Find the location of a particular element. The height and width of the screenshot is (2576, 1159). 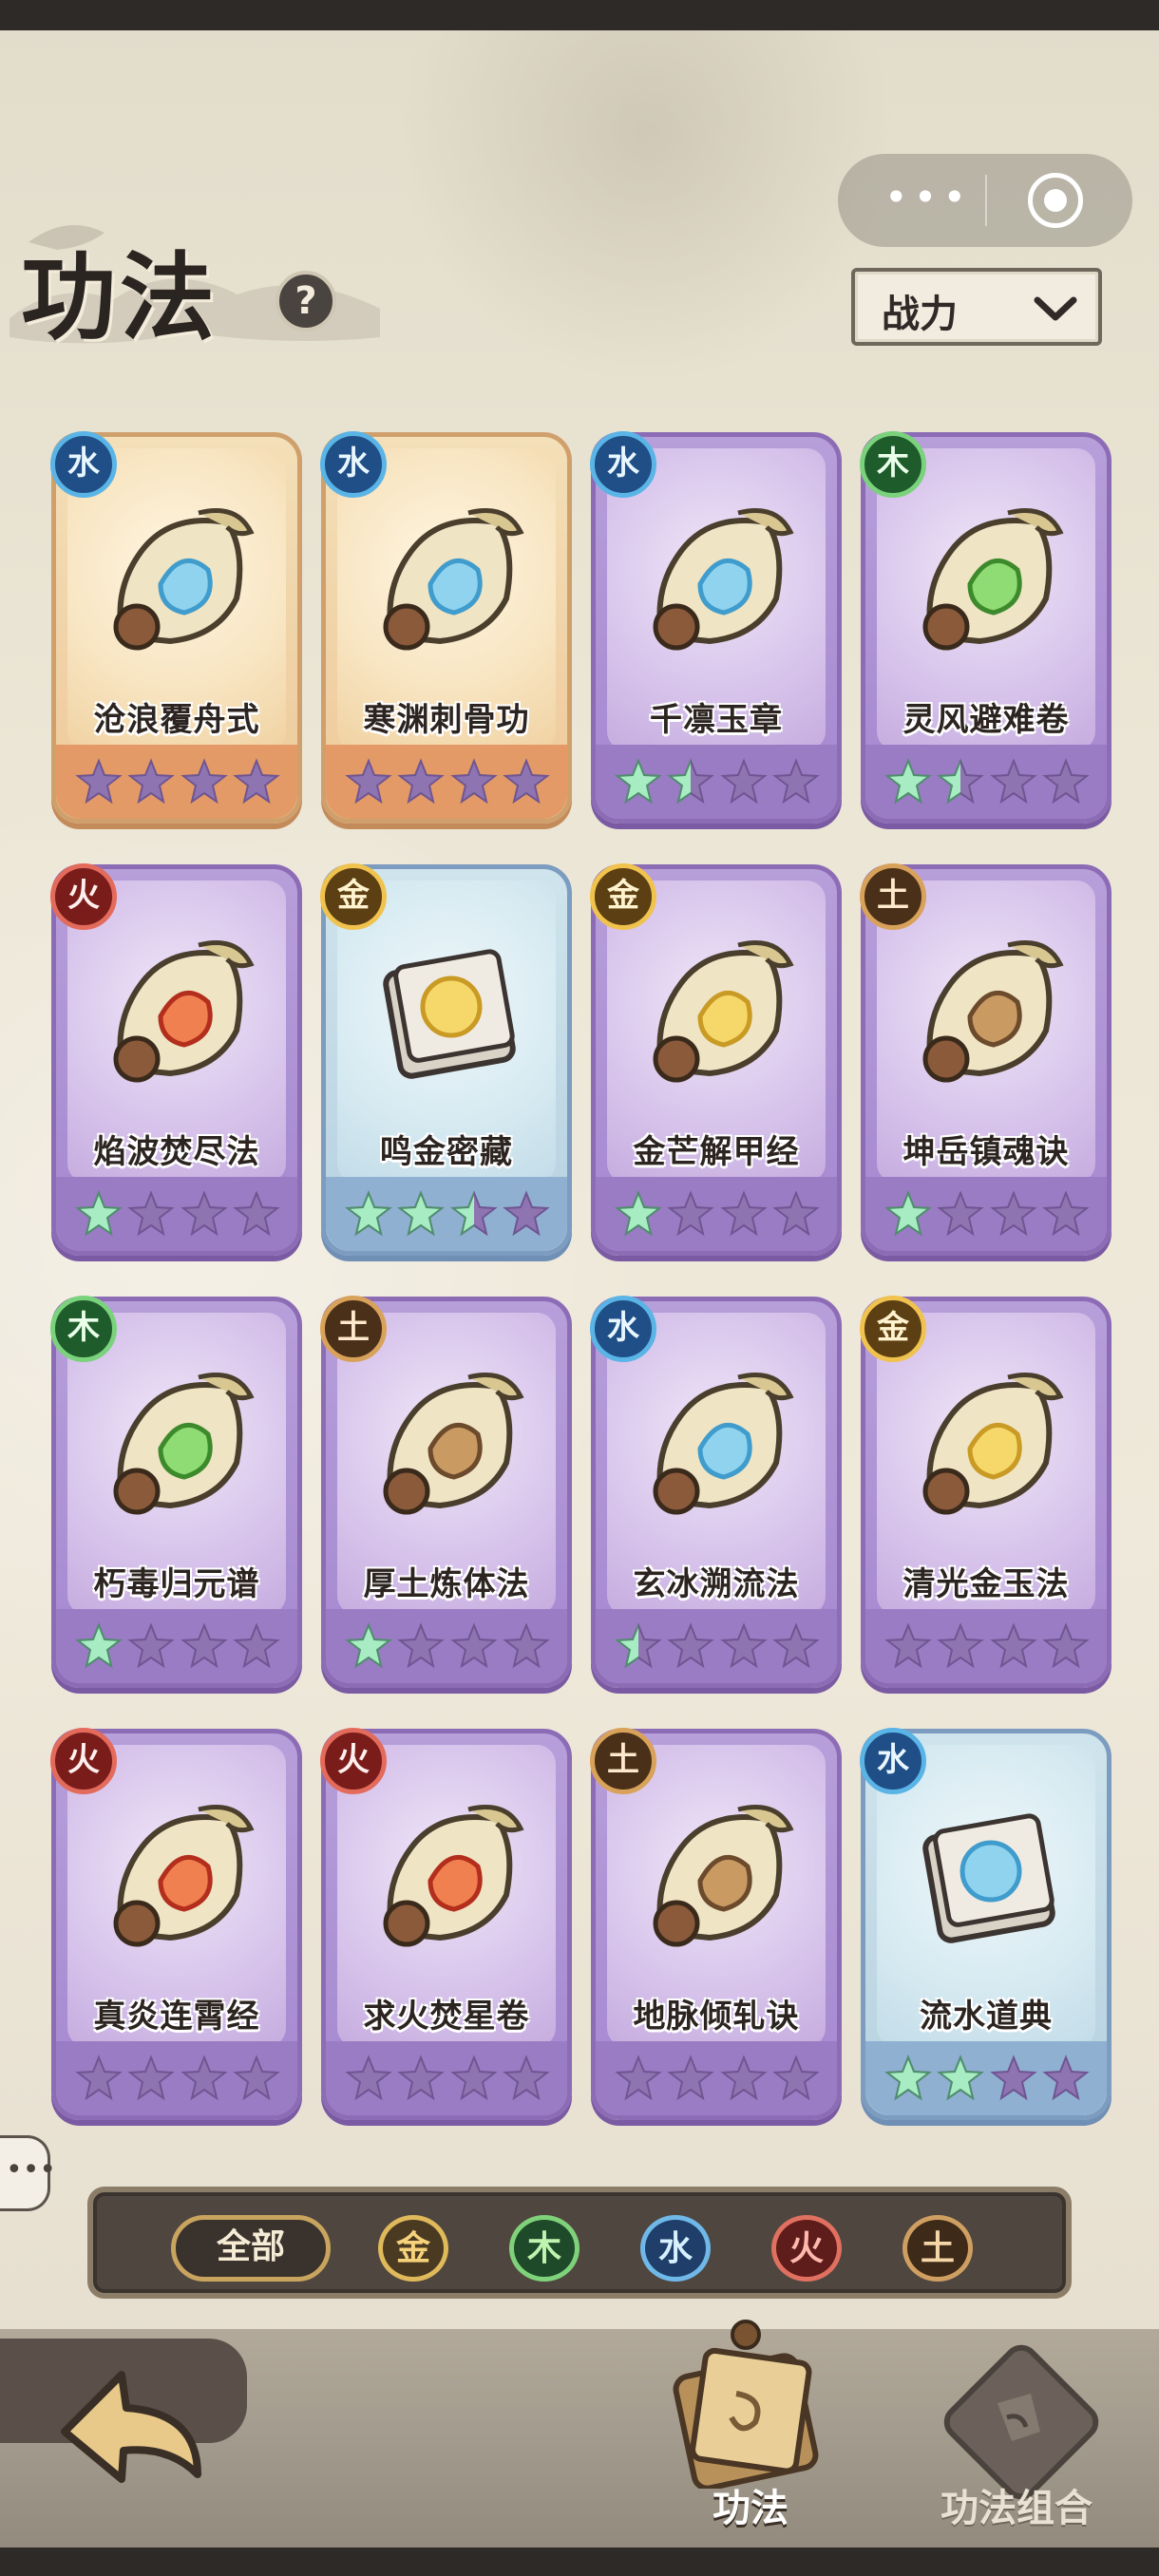

sort-dropdown-label: 战力 is located at coordinates (920, 314).